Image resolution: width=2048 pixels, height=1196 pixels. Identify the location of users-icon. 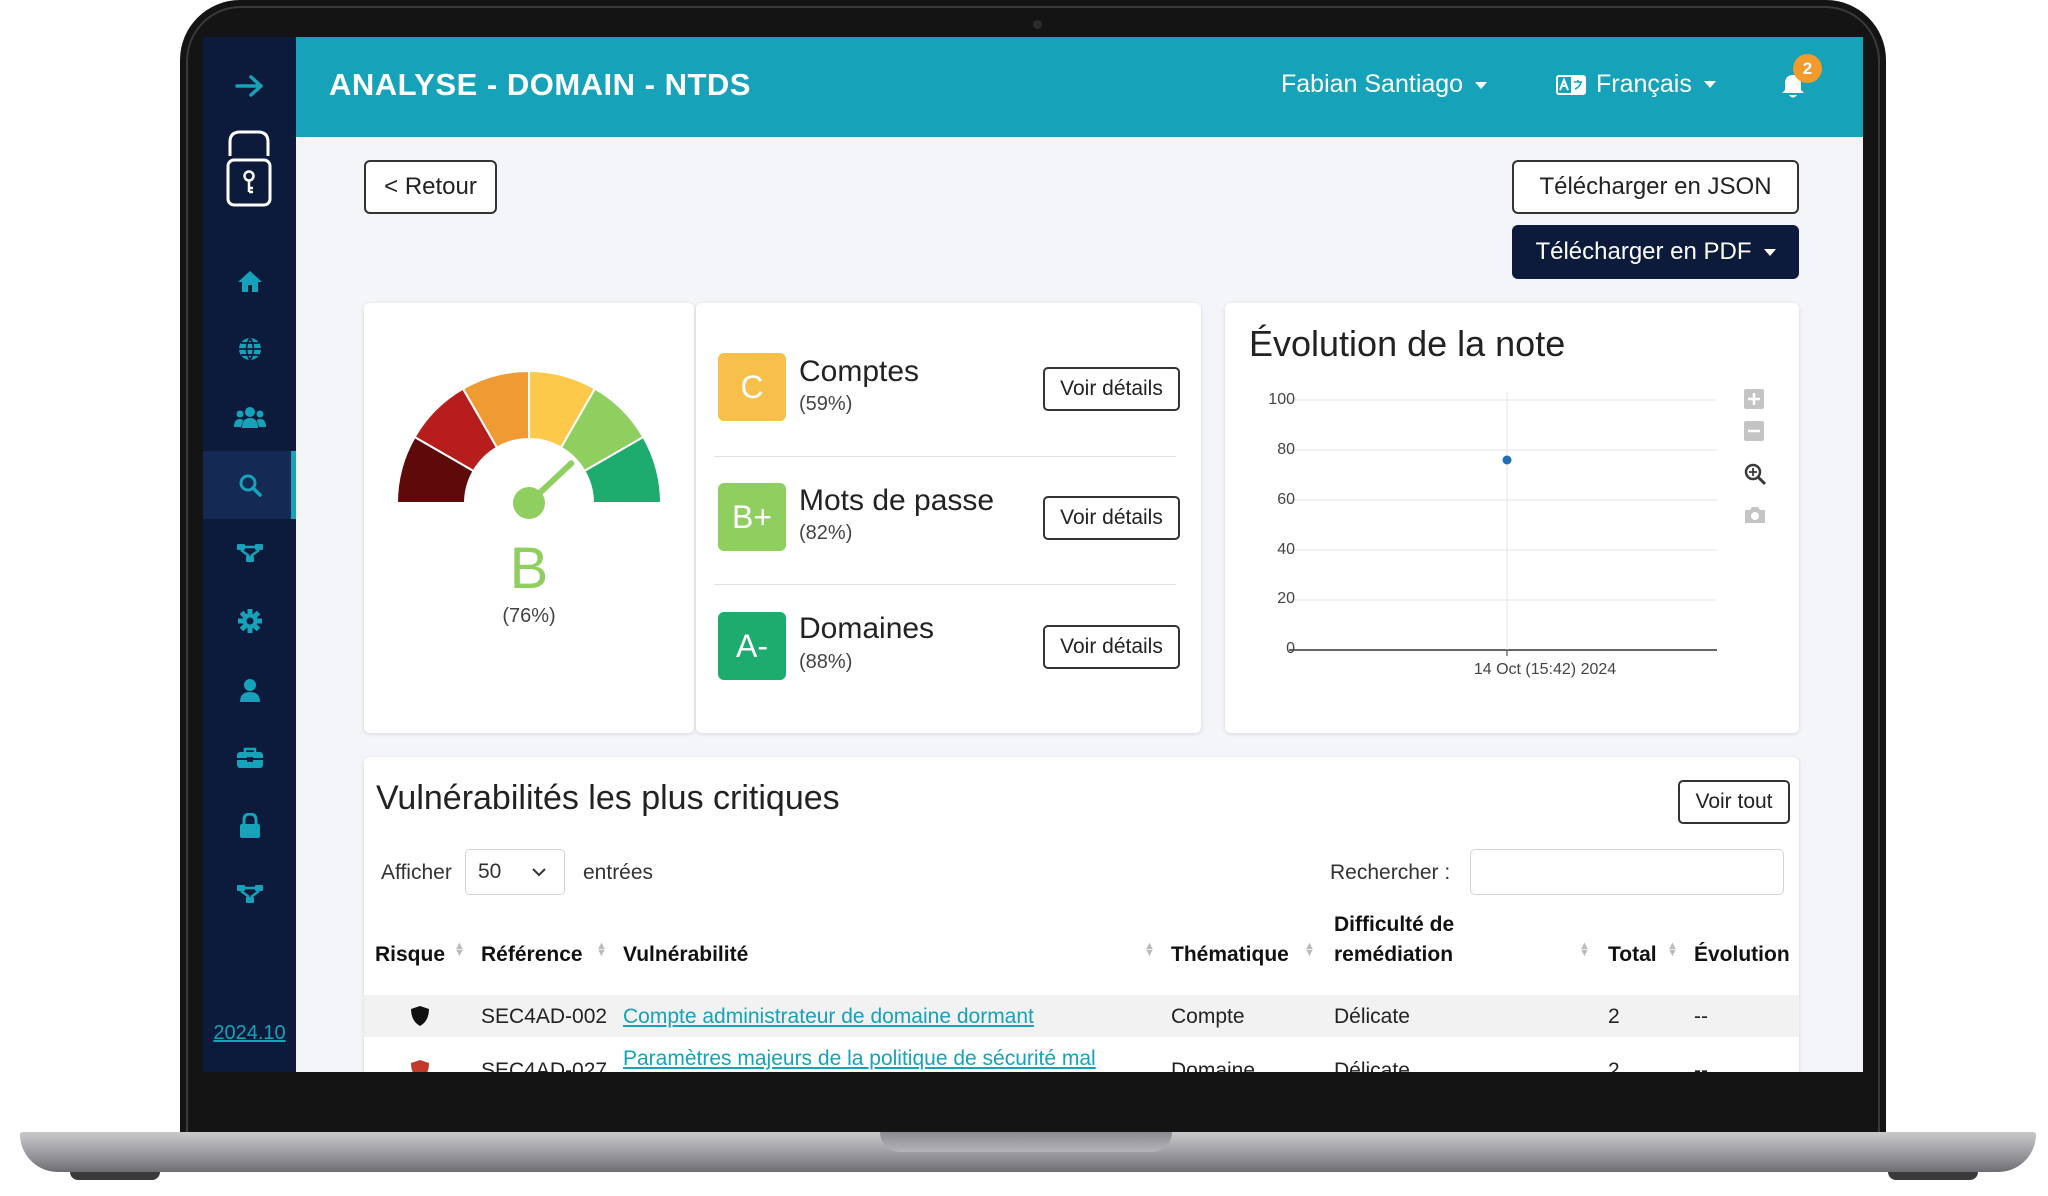
(249, 417).